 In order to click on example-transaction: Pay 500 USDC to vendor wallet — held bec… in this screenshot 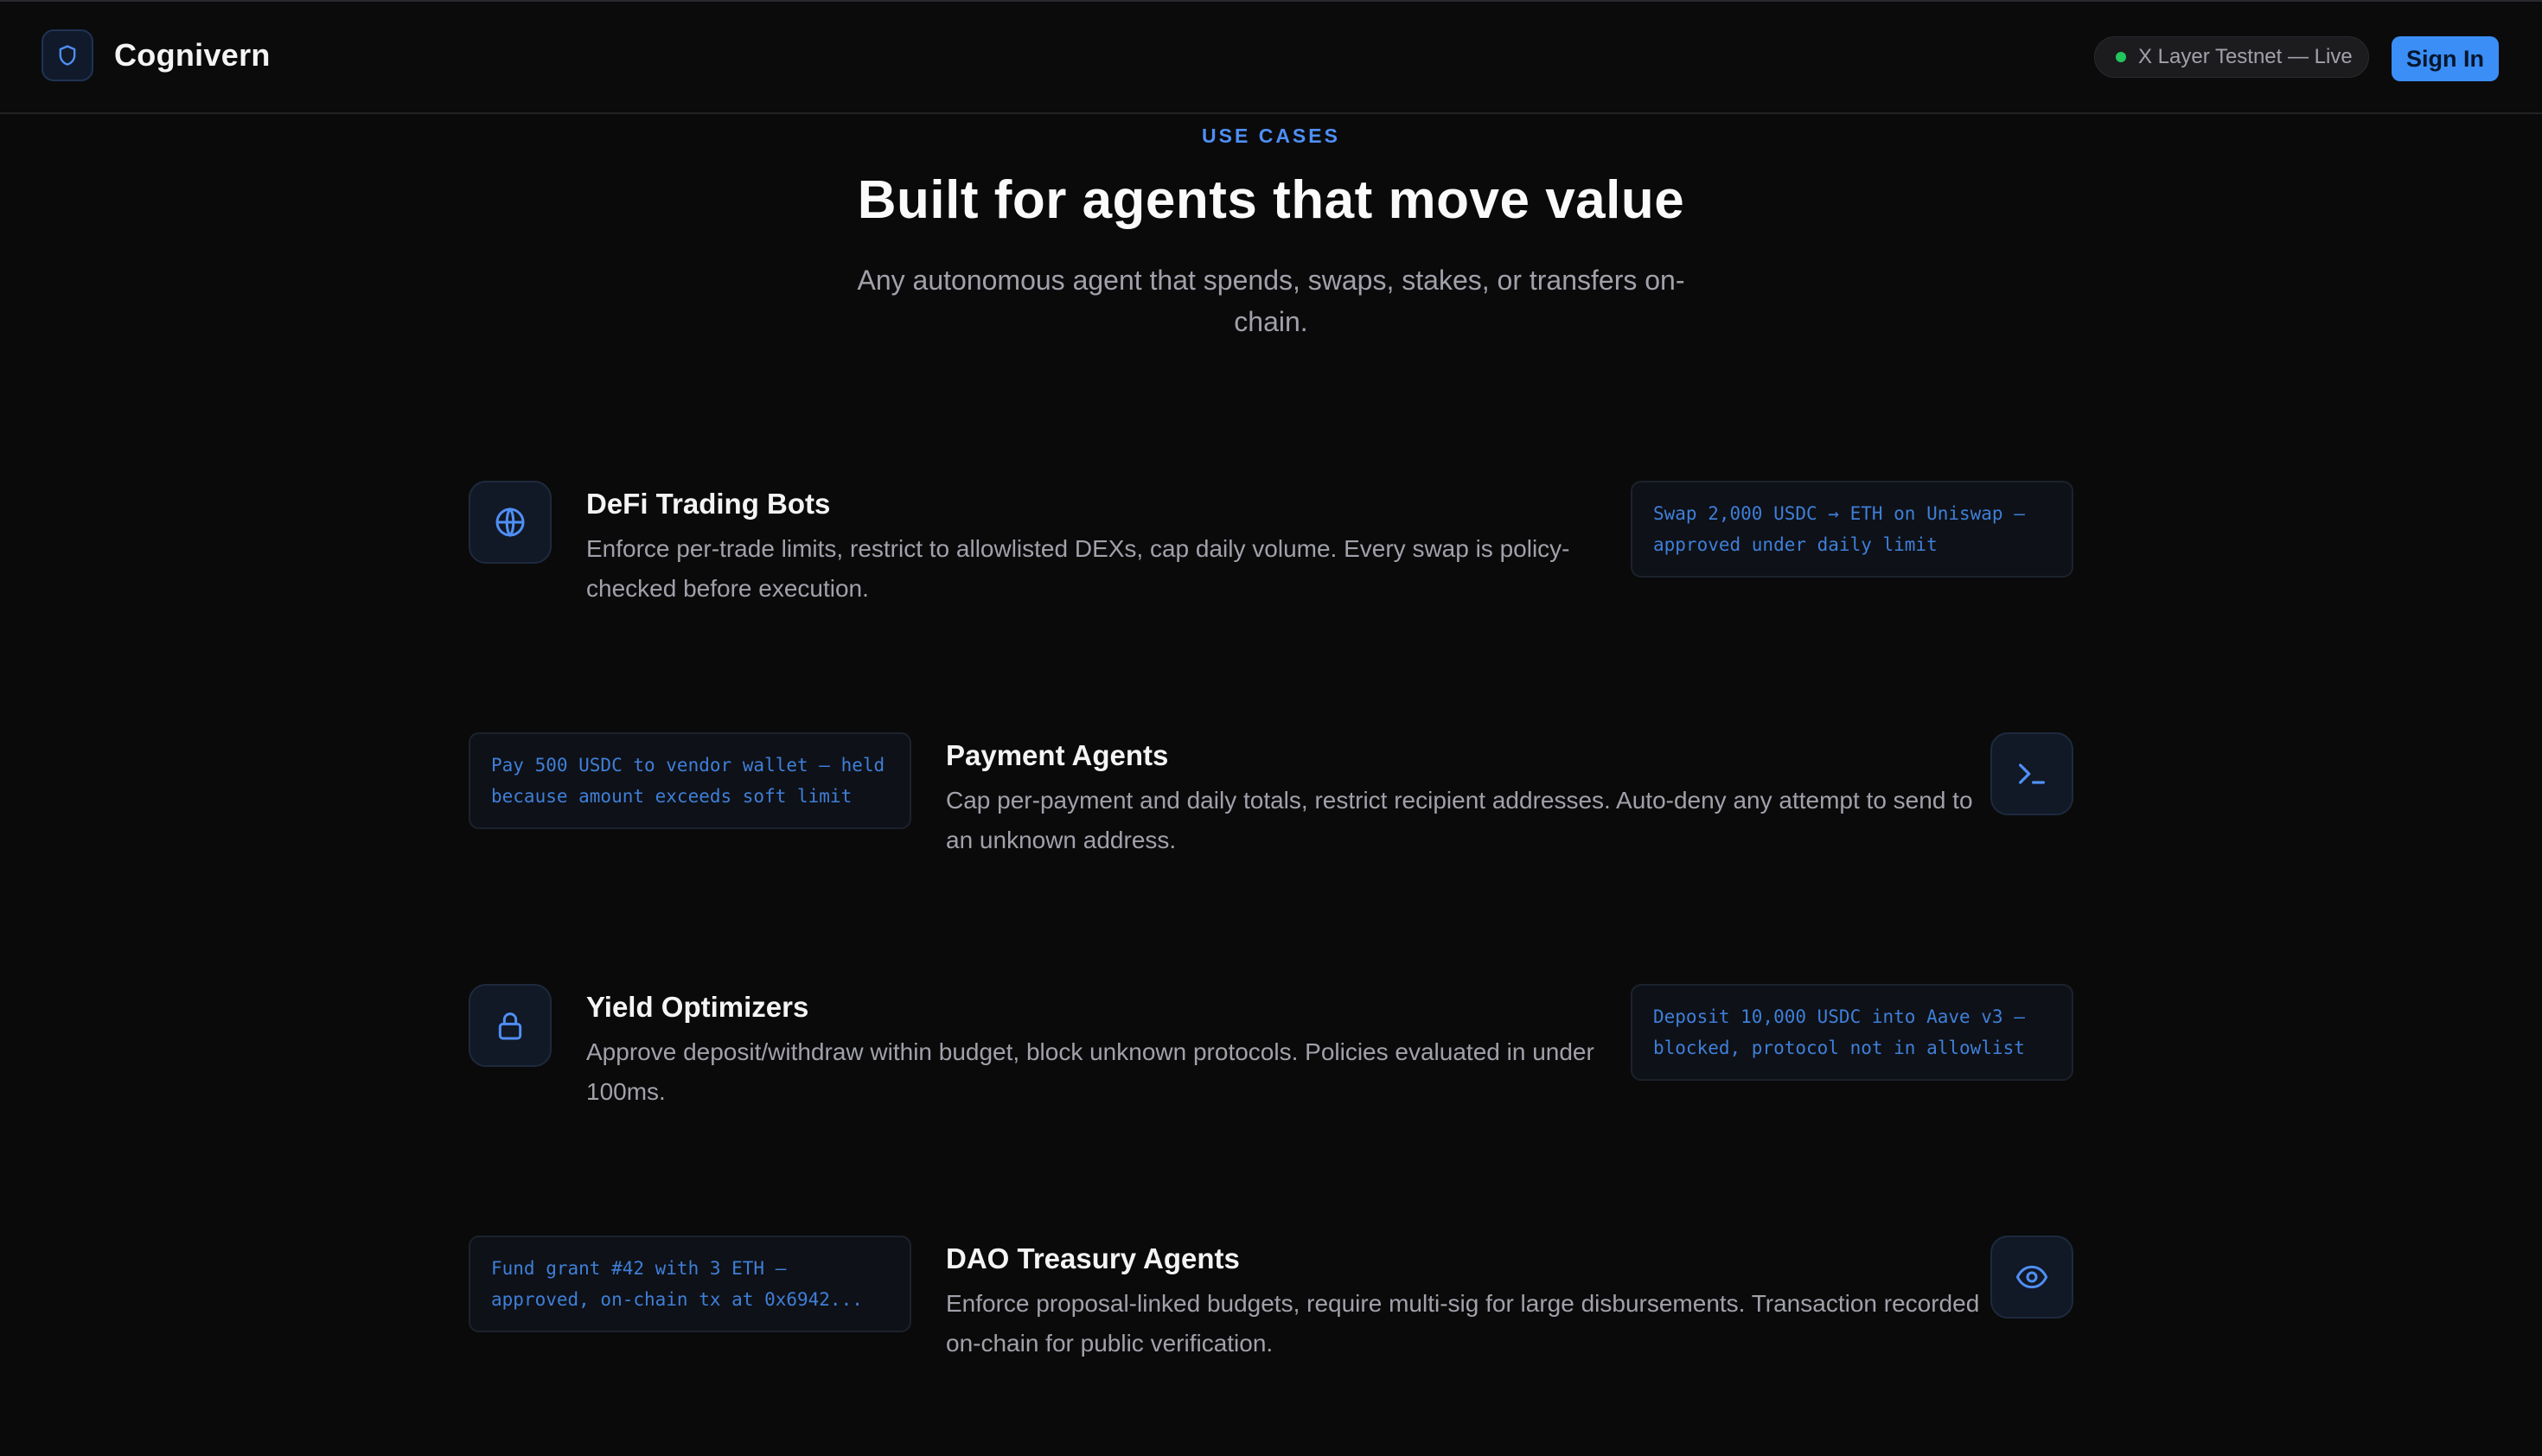, I will do `click(690, 781)`.